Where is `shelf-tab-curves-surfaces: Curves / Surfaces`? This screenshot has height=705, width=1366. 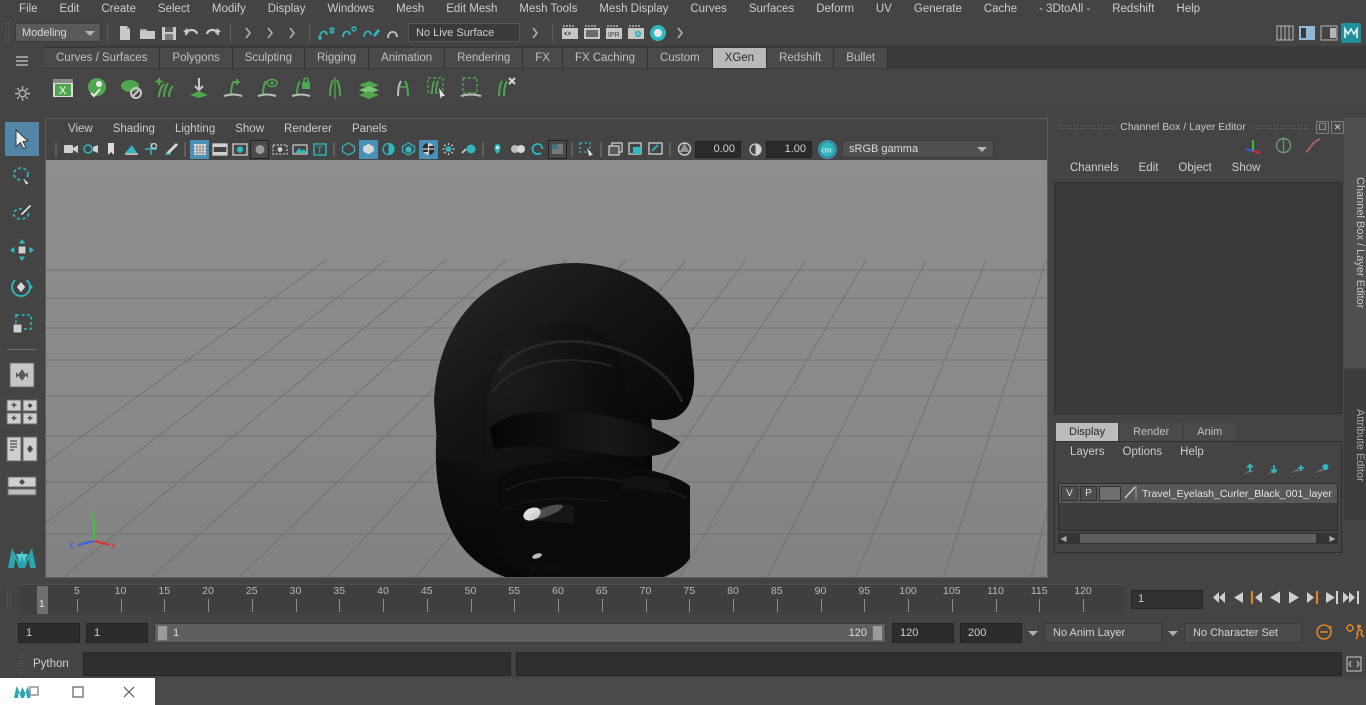 shelf-tab-curves-surfaces: Curves / Surfaces is located at coordinates (102, 58).